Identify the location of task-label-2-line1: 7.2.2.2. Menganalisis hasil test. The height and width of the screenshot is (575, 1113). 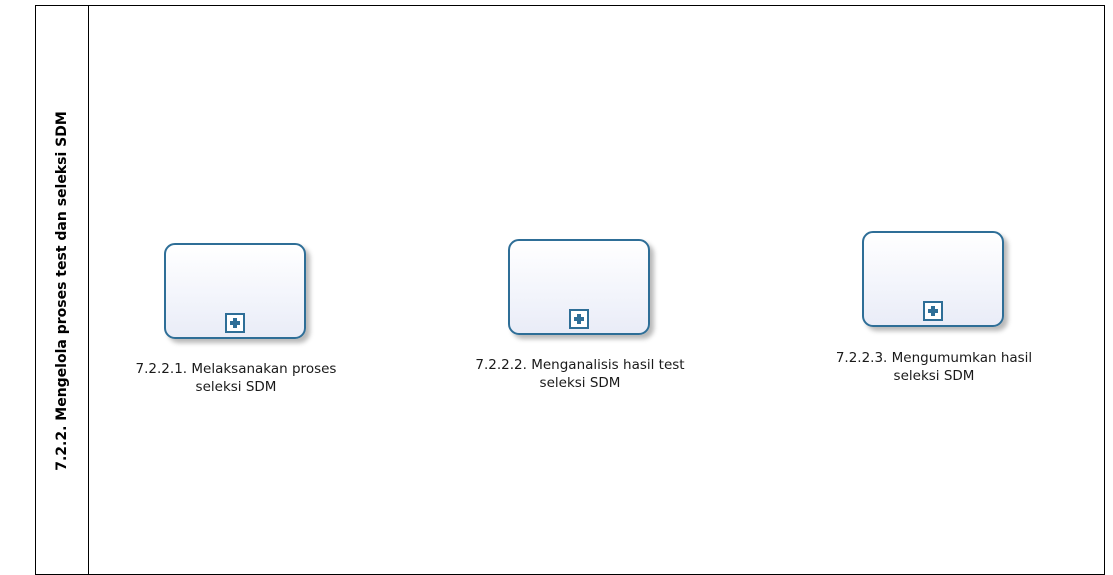
(580, 365).